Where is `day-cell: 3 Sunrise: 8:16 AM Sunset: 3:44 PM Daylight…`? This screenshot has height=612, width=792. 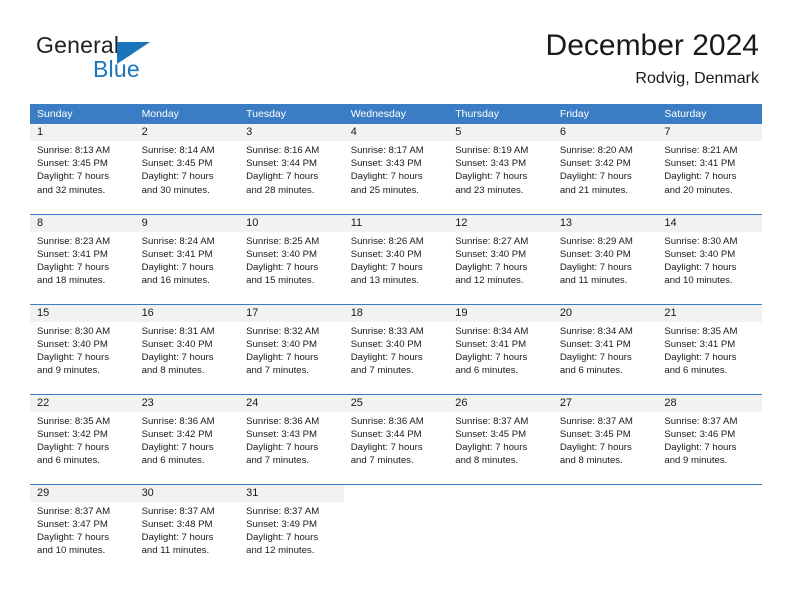 day-cell: 3 Sunrise: 8:16 AM Sunset: 3:44 PM Daylight… is located at coordinates (291, 169).